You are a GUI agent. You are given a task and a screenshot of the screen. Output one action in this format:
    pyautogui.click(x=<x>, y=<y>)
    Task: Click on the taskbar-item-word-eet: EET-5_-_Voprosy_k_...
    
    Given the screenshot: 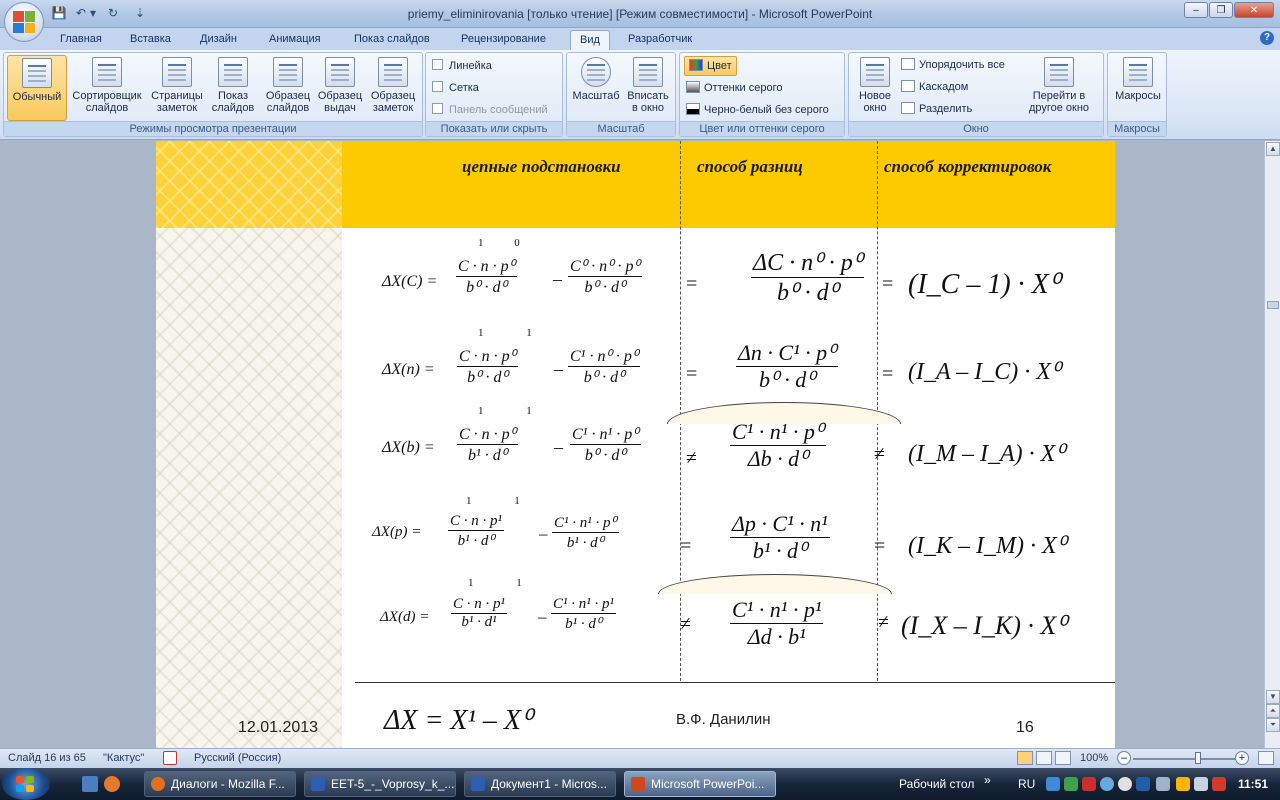 What is the action you would take?
    pyautogui.click(x=380, y=784)
    